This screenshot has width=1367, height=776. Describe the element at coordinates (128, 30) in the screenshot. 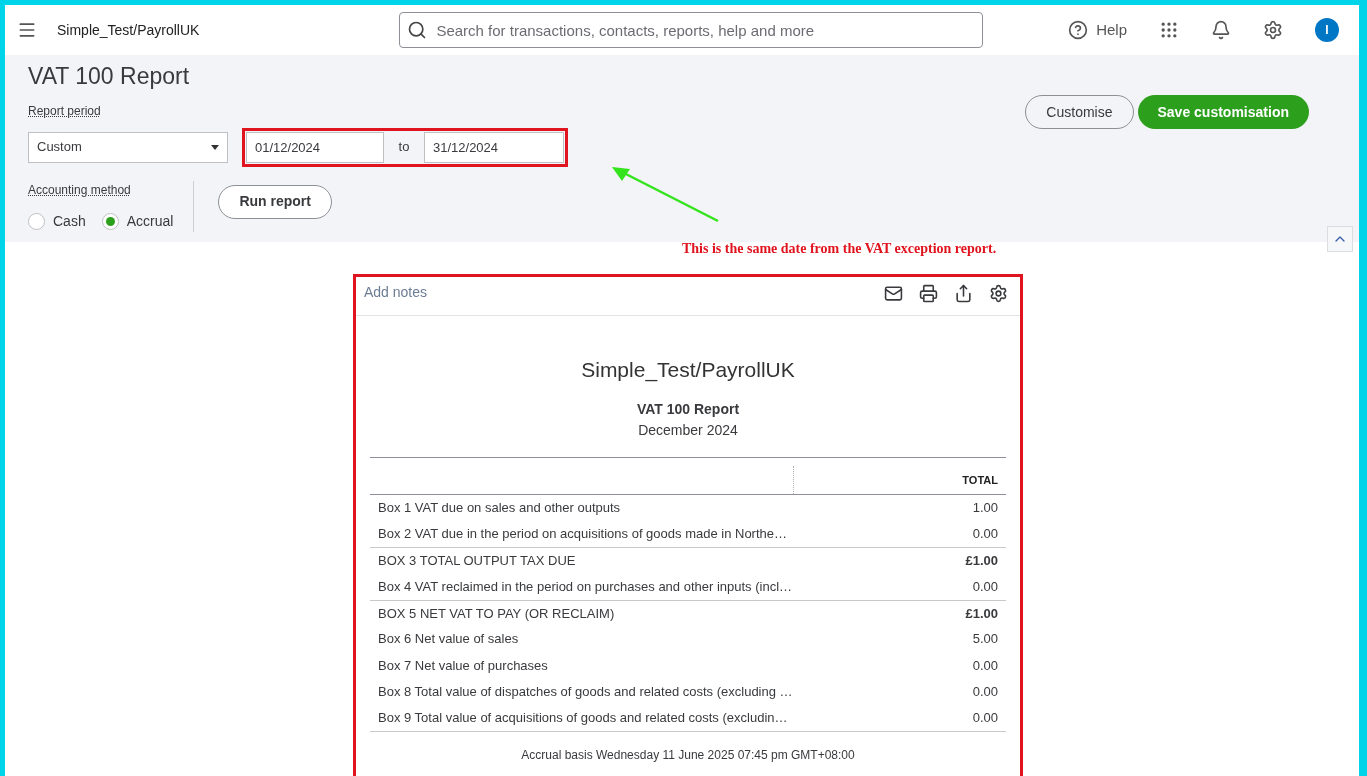

I see `company-name: Simple_Test/PayrollUK` at that location.